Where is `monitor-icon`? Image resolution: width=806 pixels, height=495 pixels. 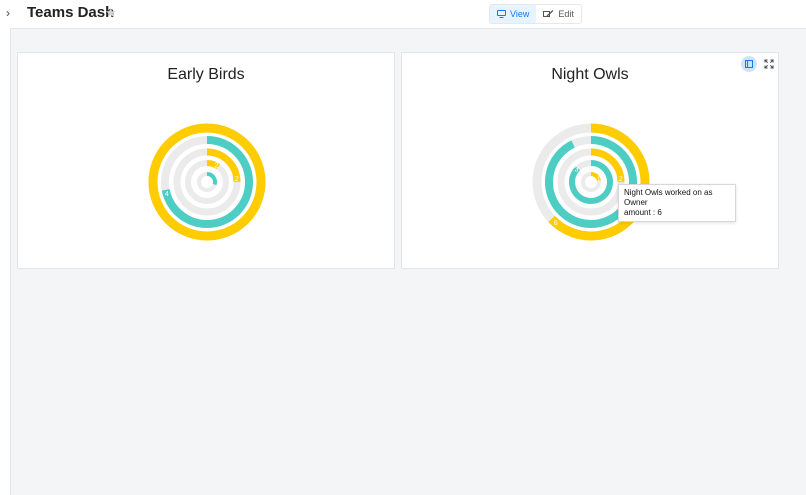
monitor-icon is located at coordinates (501, 14).